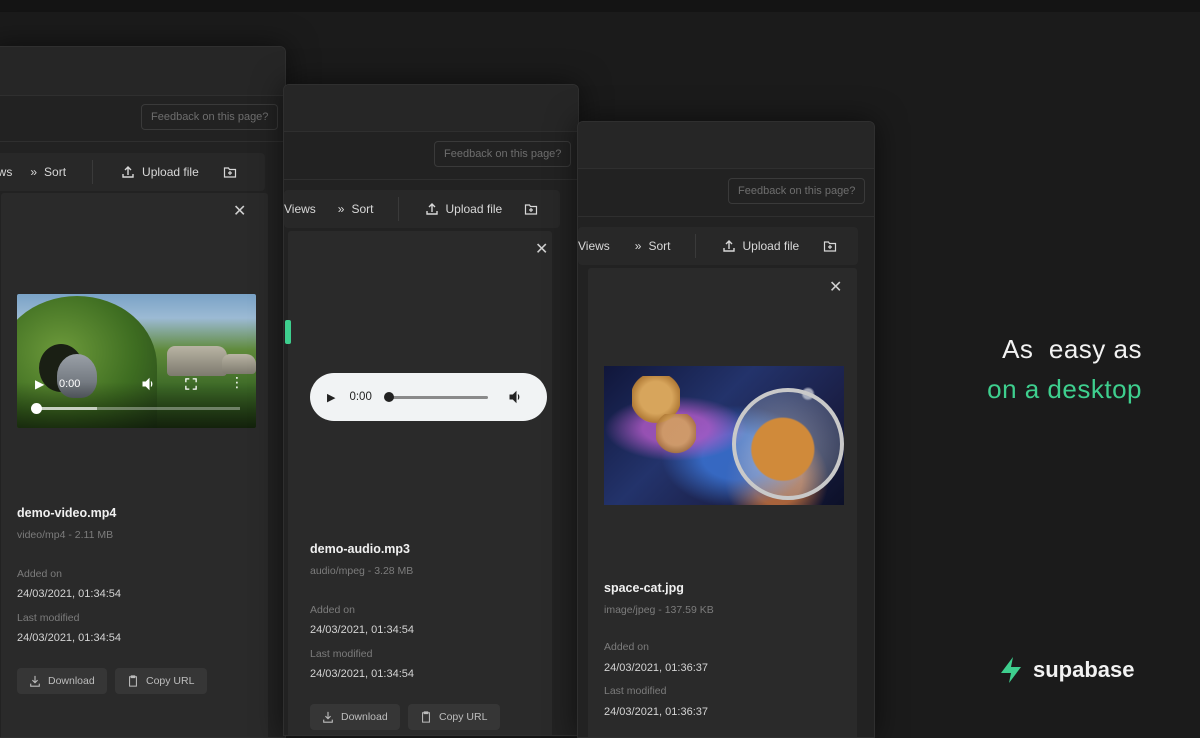 This screenshot has width=1200, height=738. I want to click on audio-player: ▶ 0:00, so click(428, 397).